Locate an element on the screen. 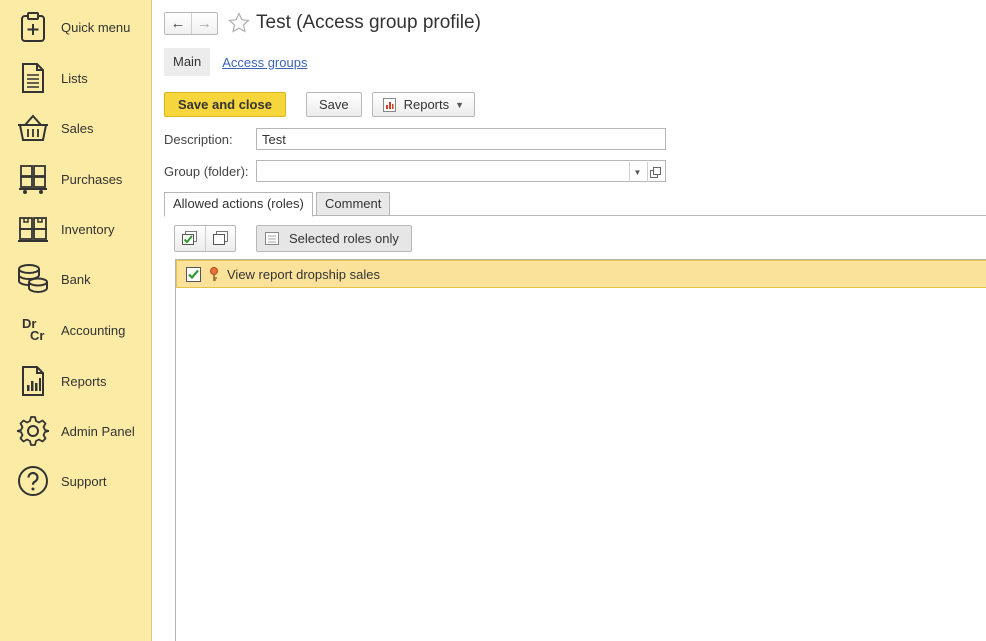  sidebar-item-support: Support is located at coordinates (75, 481).